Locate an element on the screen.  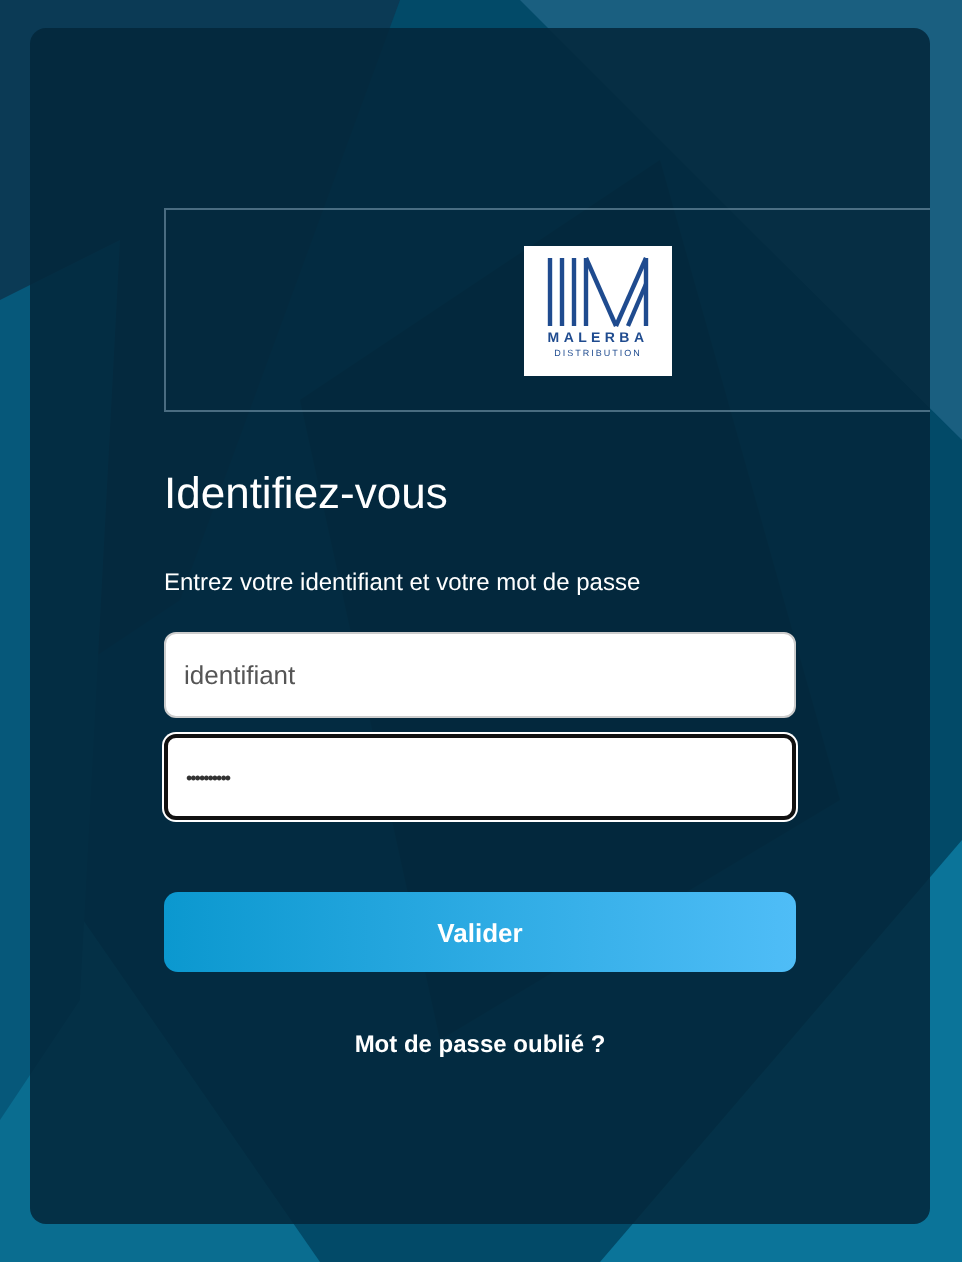
logo-mark-icon is located at coordinates (598, 291).